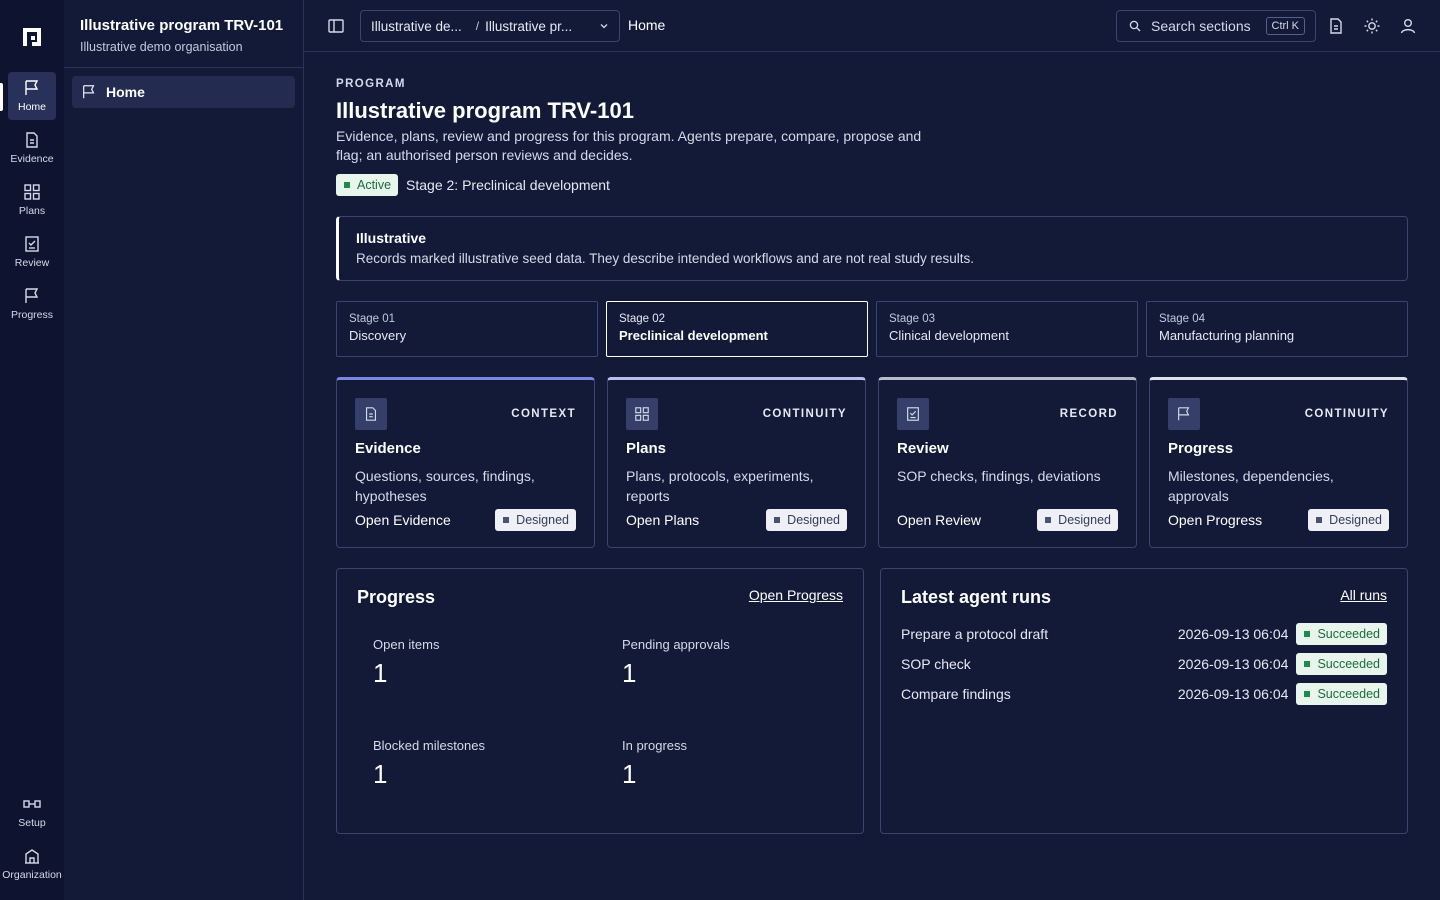 Image resolution: width=1440 pixels, height=900 pixels. I want to click on stage-manufacturing: Stage 04 Manufacturing planning, so click(1277, 329).